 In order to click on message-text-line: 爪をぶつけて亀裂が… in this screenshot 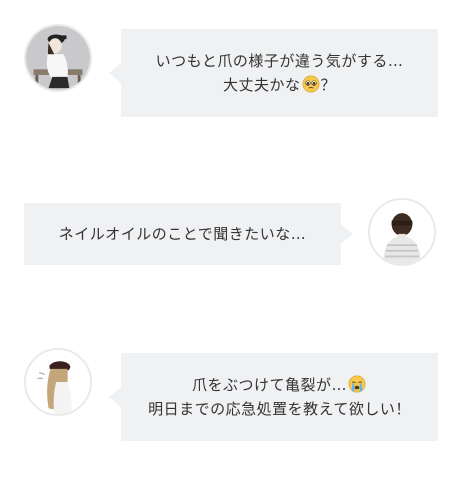, I will do `click(279, 385)`.